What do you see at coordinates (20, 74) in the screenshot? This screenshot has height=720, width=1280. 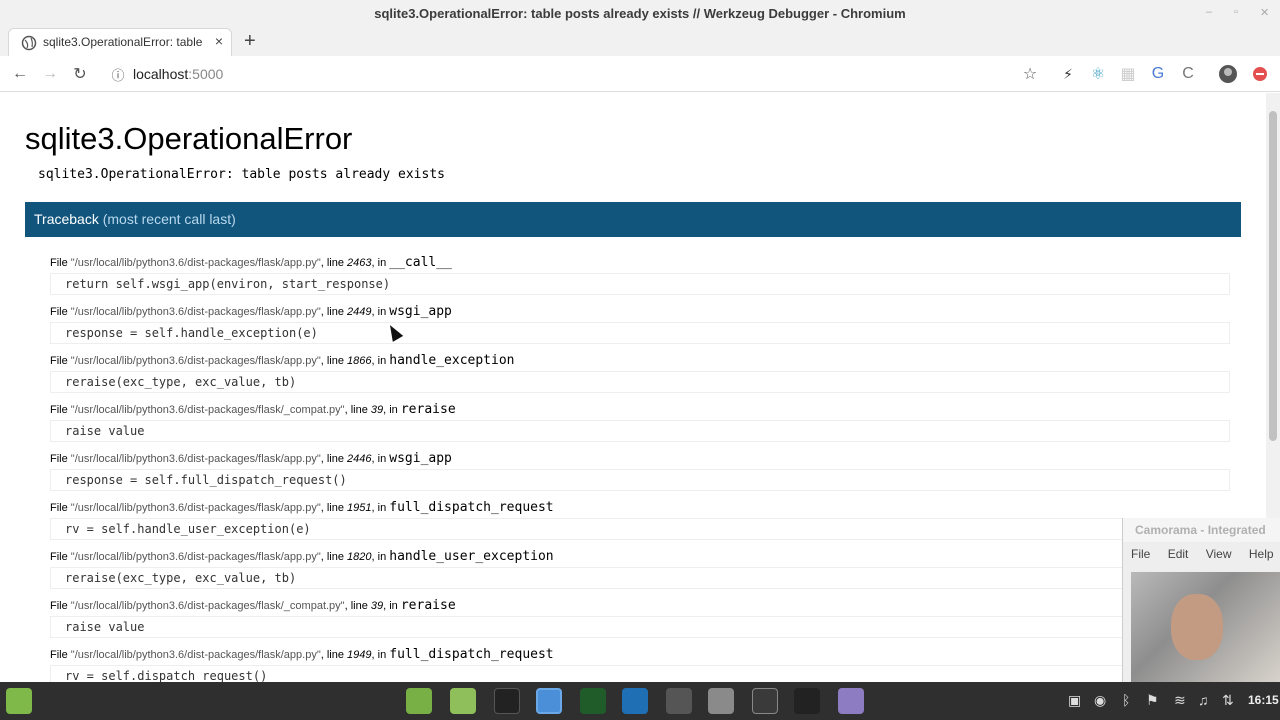 I see `back-icon: ←` at bounding box center [20, 74].